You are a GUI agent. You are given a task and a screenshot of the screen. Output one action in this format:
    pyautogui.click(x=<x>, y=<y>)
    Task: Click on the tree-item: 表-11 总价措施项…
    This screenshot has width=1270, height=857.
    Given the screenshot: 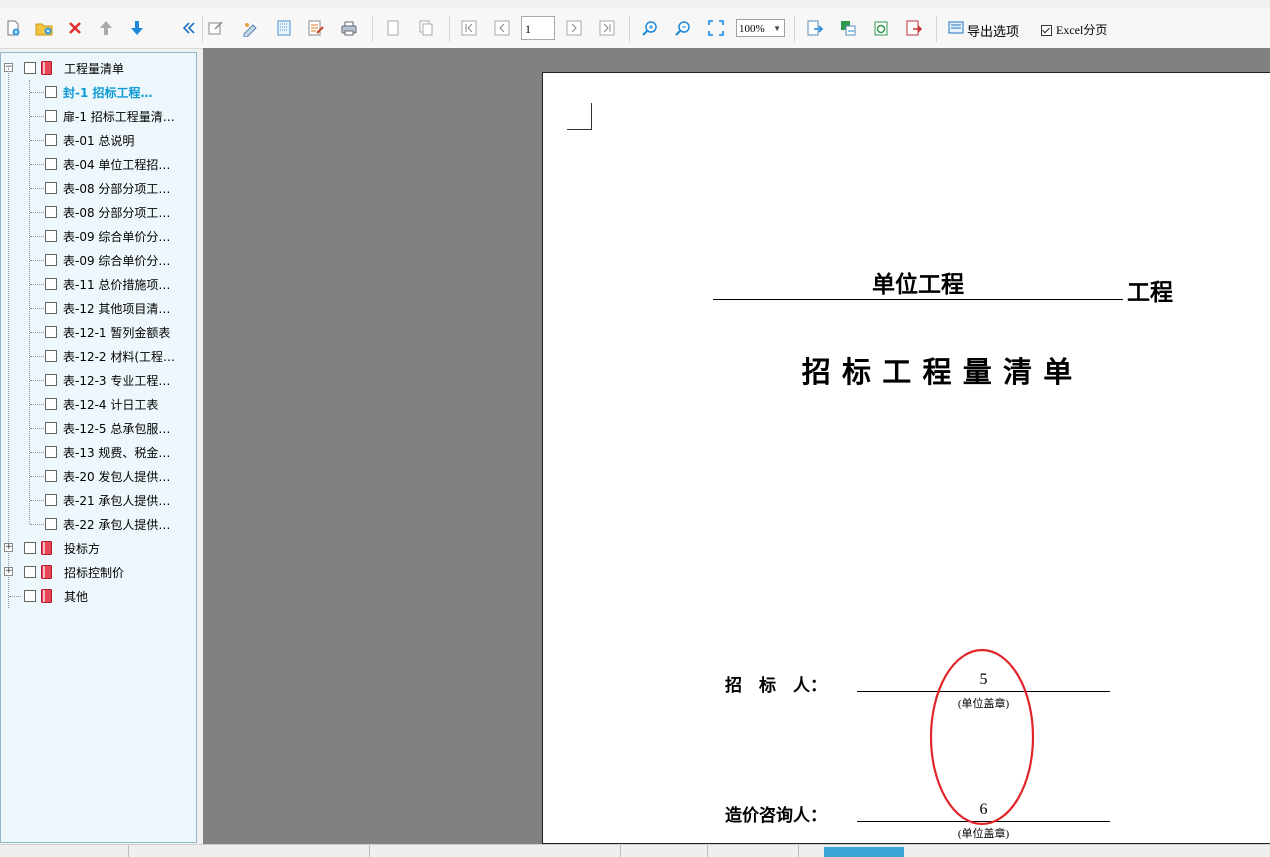 What is the action you would take?
    pyautogui.click(x=98, y=284)
    